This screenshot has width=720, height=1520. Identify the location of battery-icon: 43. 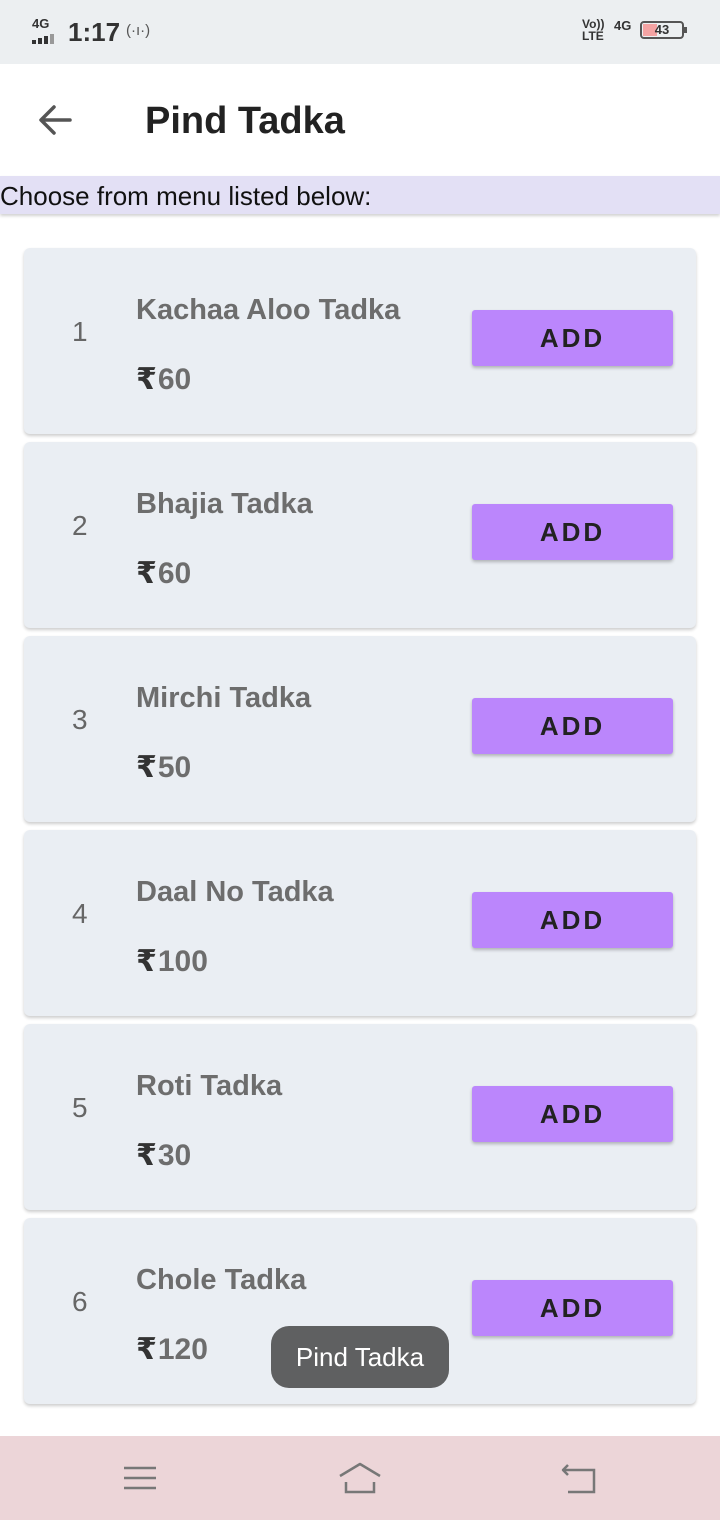
(663, 30).